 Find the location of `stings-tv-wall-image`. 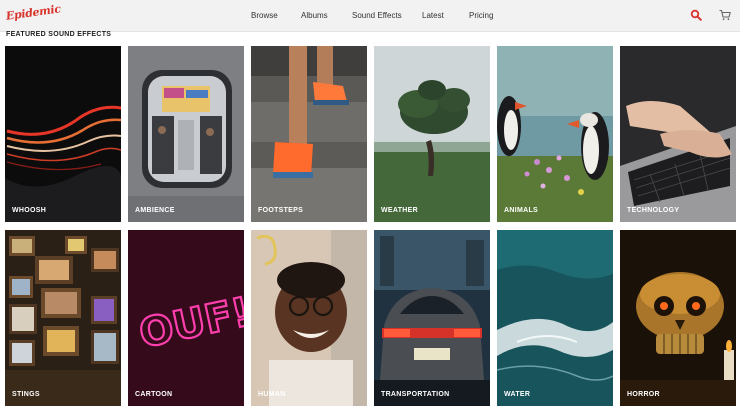

stings-tv-wall-image is located at coordinates (63, 318).